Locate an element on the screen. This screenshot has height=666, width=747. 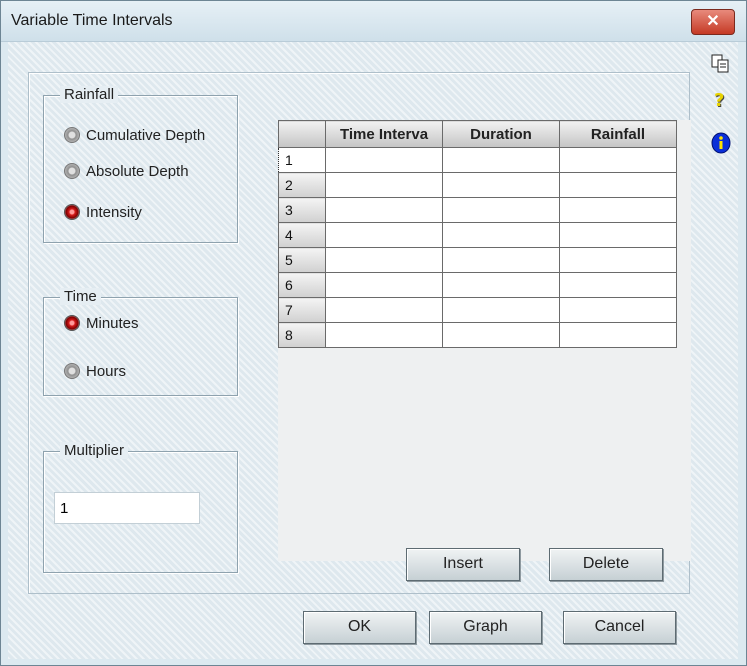
radio-cumulative-depth-icon is located at coordinates (72, 135).